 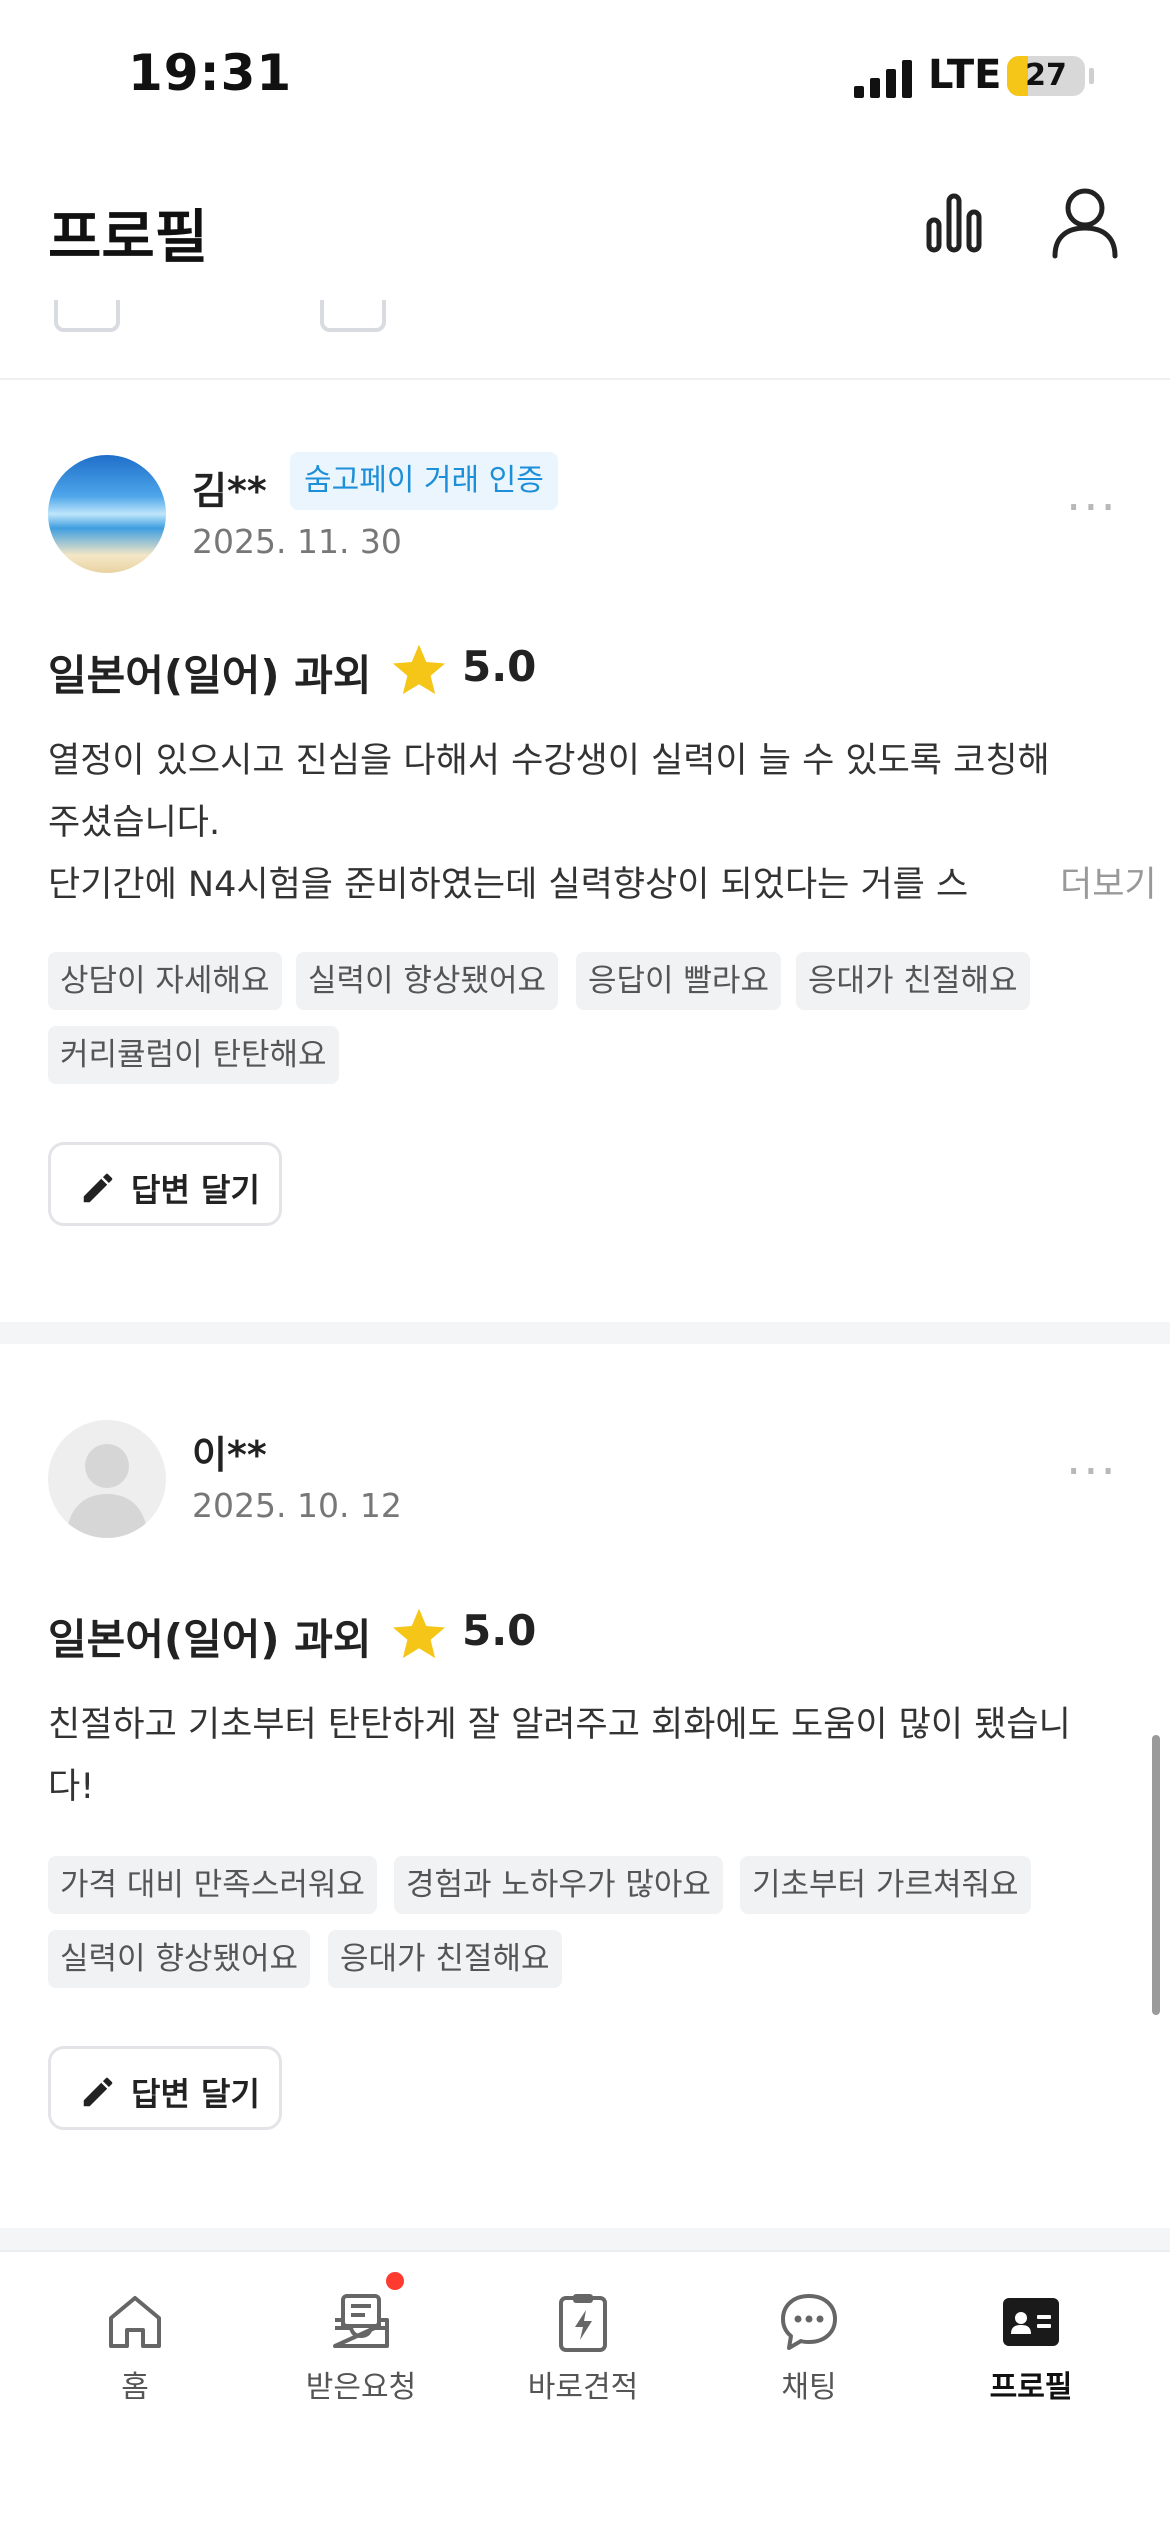 I want to click on chat-icon, so click(x=809, y=2322).